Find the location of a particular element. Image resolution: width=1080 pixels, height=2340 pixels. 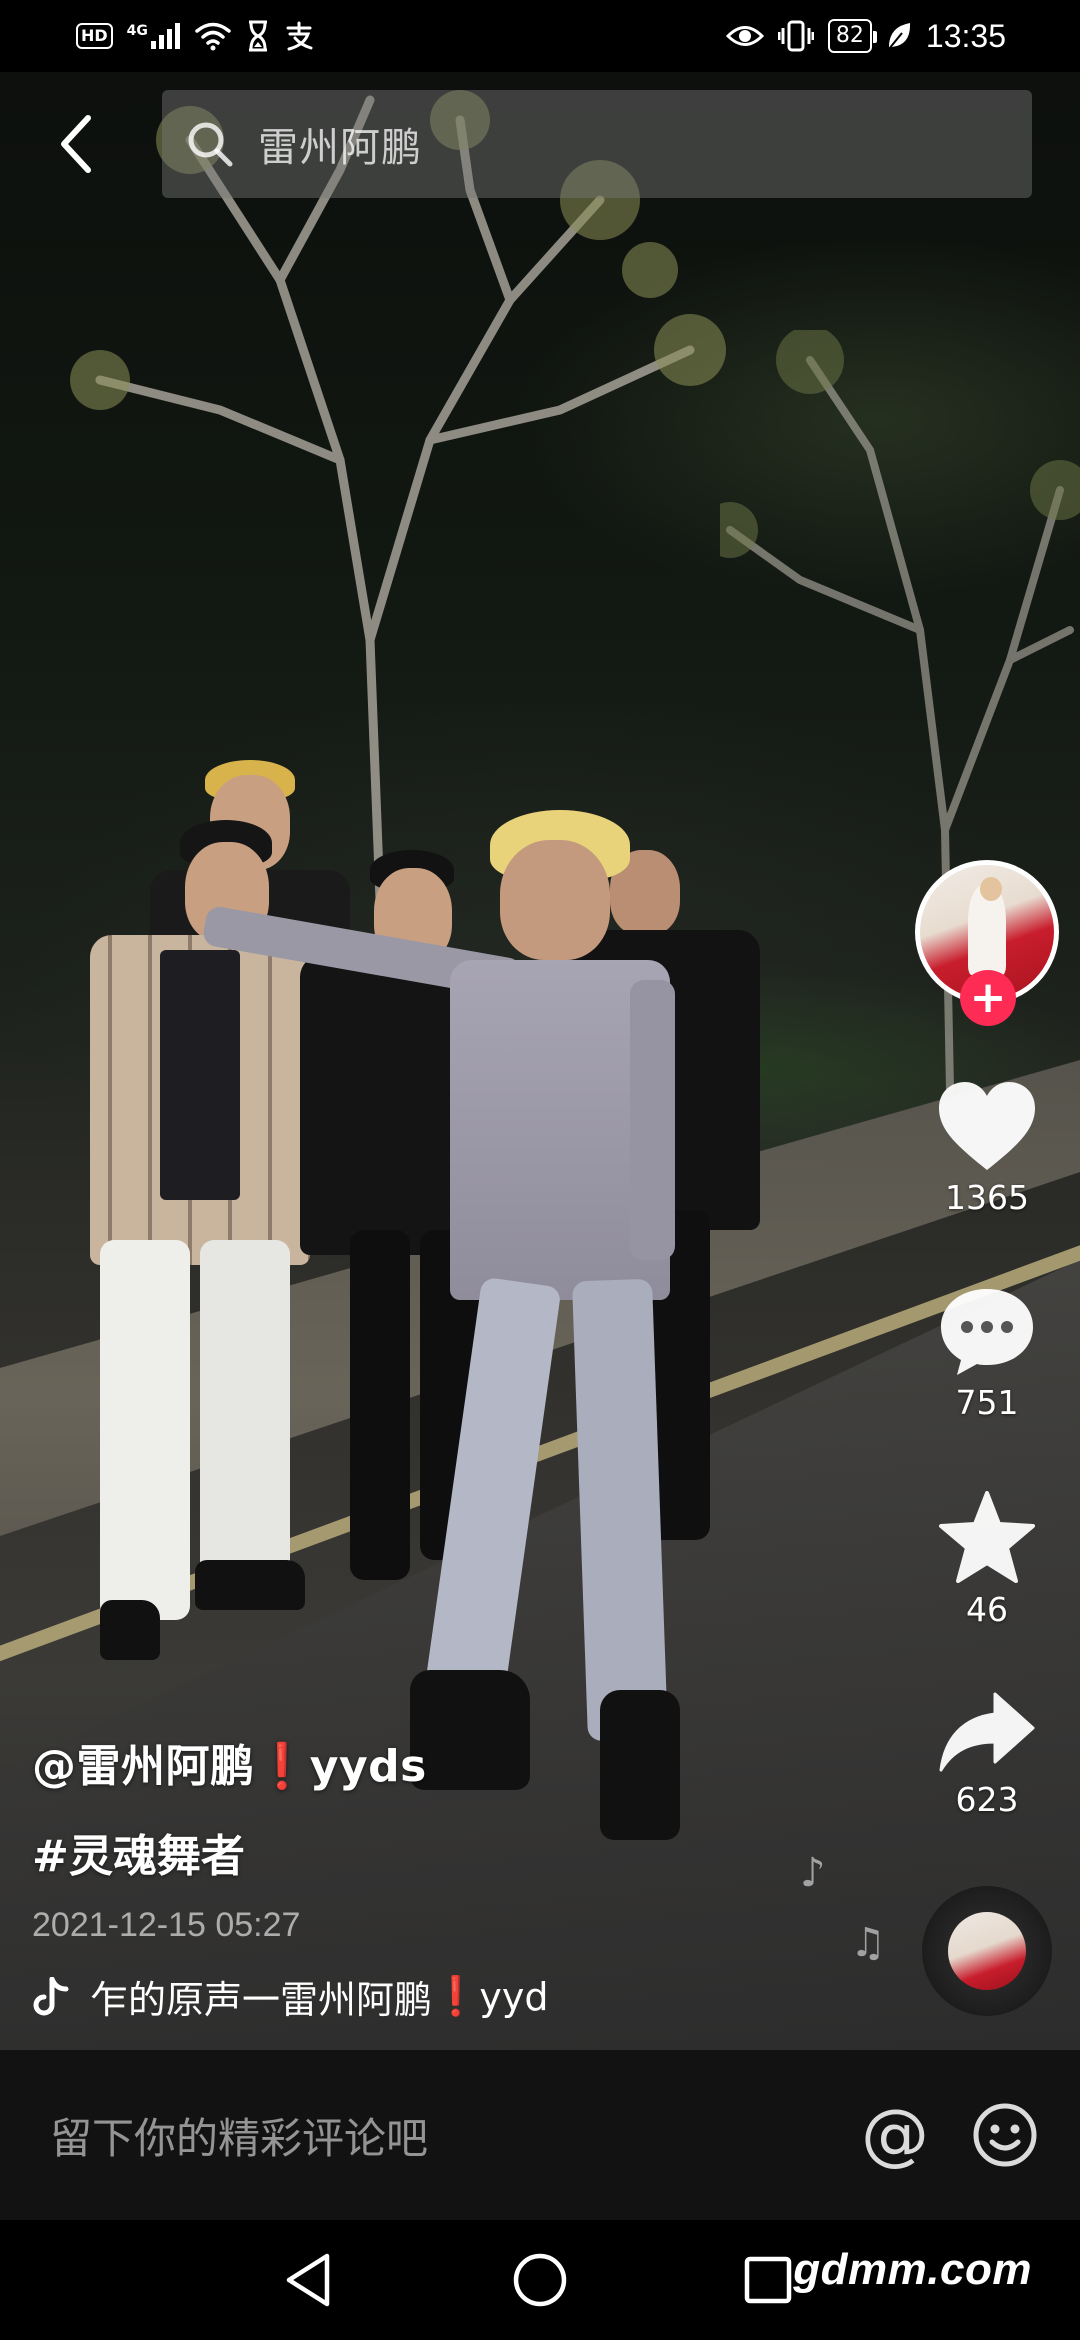

status-right: 82 13:35 is located at coordinates (865, 36).